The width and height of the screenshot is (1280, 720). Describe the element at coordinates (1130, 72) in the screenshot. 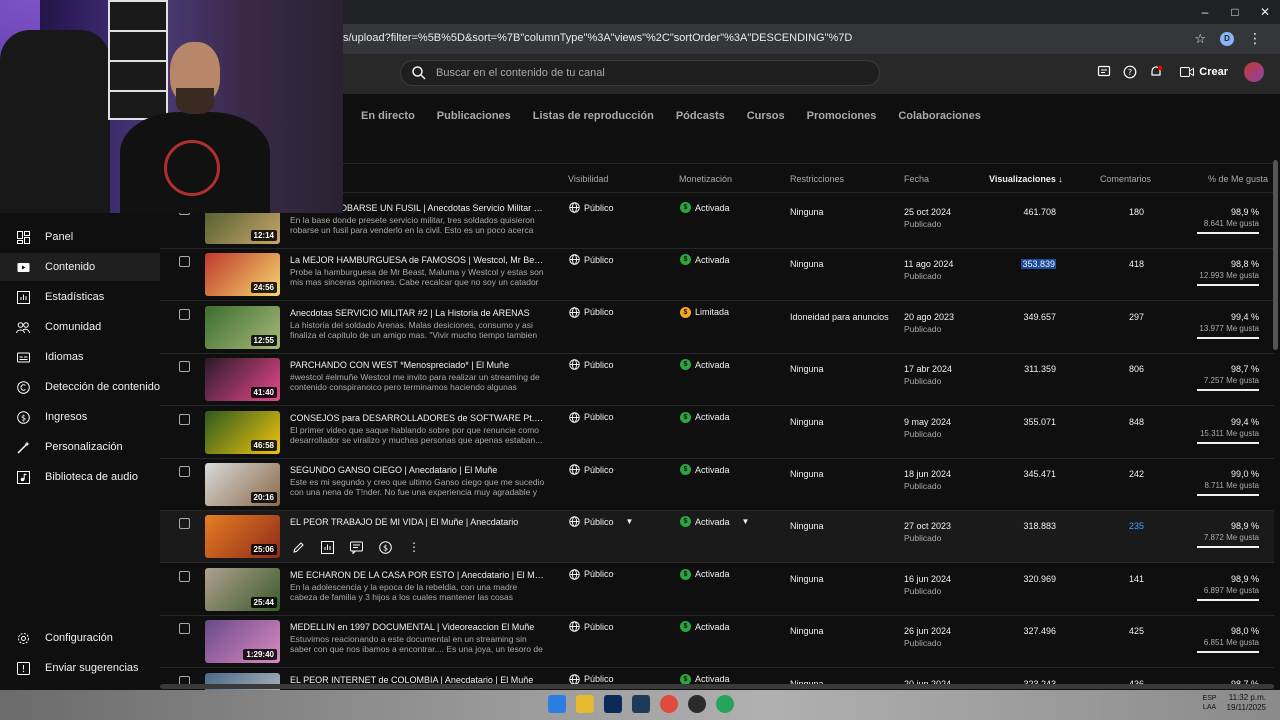

I see `help-icon: ?` at that location.